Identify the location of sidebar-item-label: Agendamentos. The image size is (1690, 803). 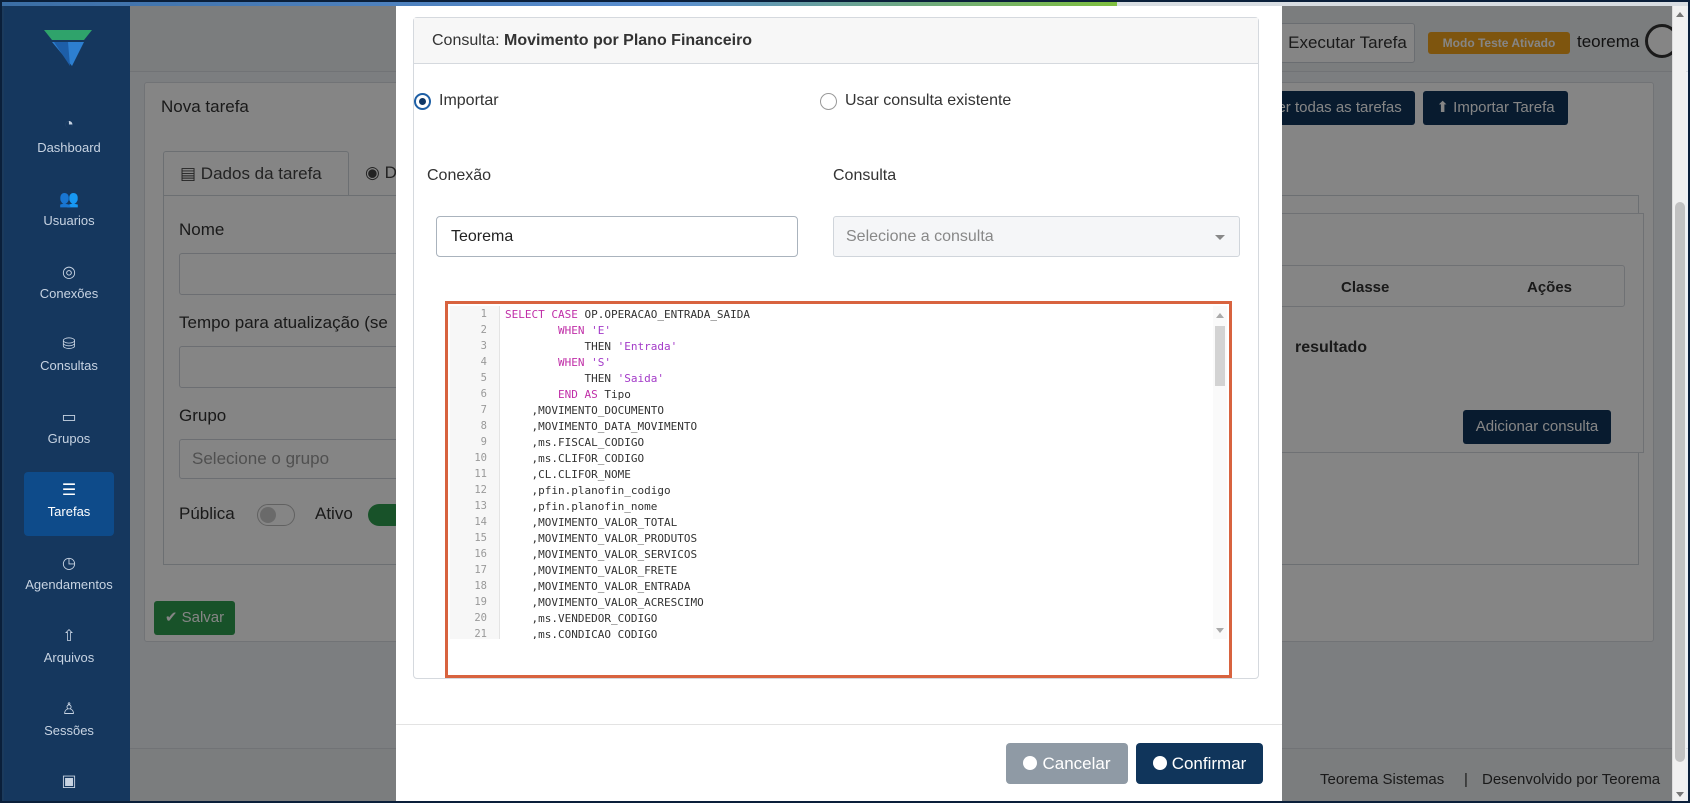
(69, 584).